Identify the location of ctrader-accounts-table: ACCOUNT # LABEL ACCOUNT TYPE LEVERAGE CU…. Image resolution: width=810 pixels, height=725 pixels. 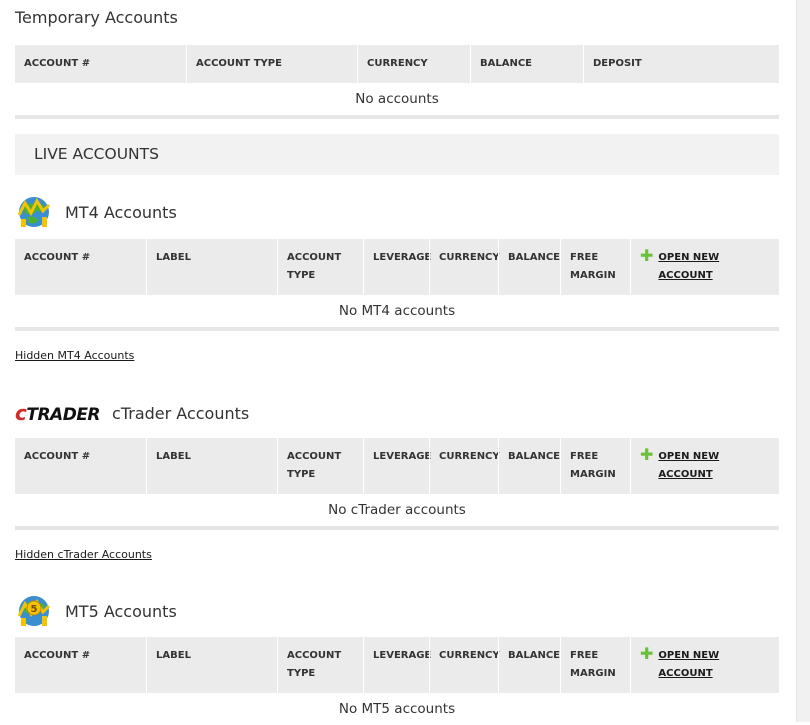
(397, 484).